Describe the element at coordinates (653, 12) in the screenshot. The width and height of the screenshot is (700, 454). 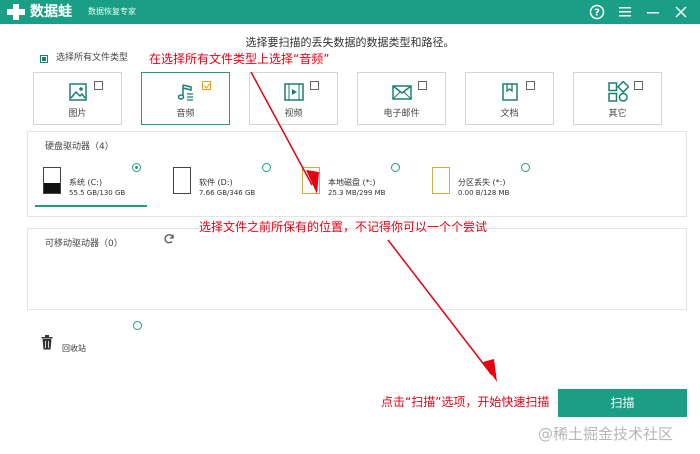
I see `minimize-icon` at that location.